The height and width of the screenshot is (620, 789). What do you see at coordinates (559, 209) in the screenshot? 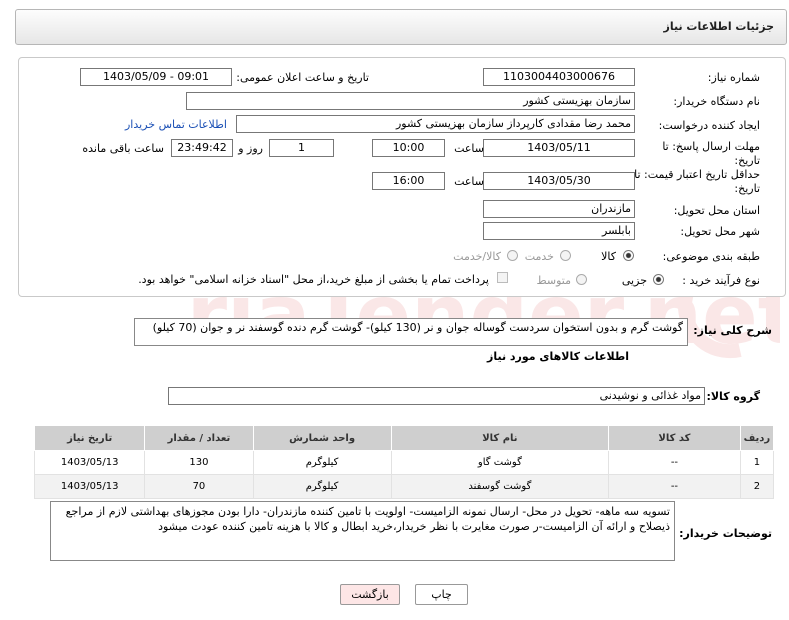
I see `province-field: مازندران` at bounding box center [559, 209].